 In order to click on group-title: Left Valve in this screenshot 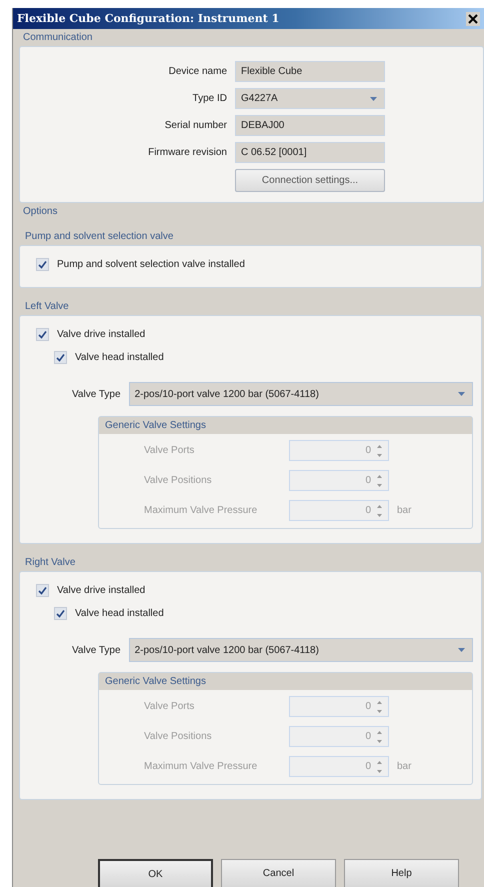, I will do `click(47, 306)`.